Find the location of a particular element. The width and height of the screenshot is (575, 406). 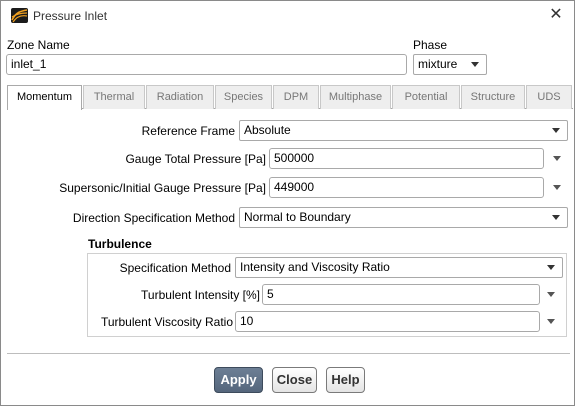

turbulent-intensity-label: Turbulent Intensity [%] is located at coordinates (200, 295).